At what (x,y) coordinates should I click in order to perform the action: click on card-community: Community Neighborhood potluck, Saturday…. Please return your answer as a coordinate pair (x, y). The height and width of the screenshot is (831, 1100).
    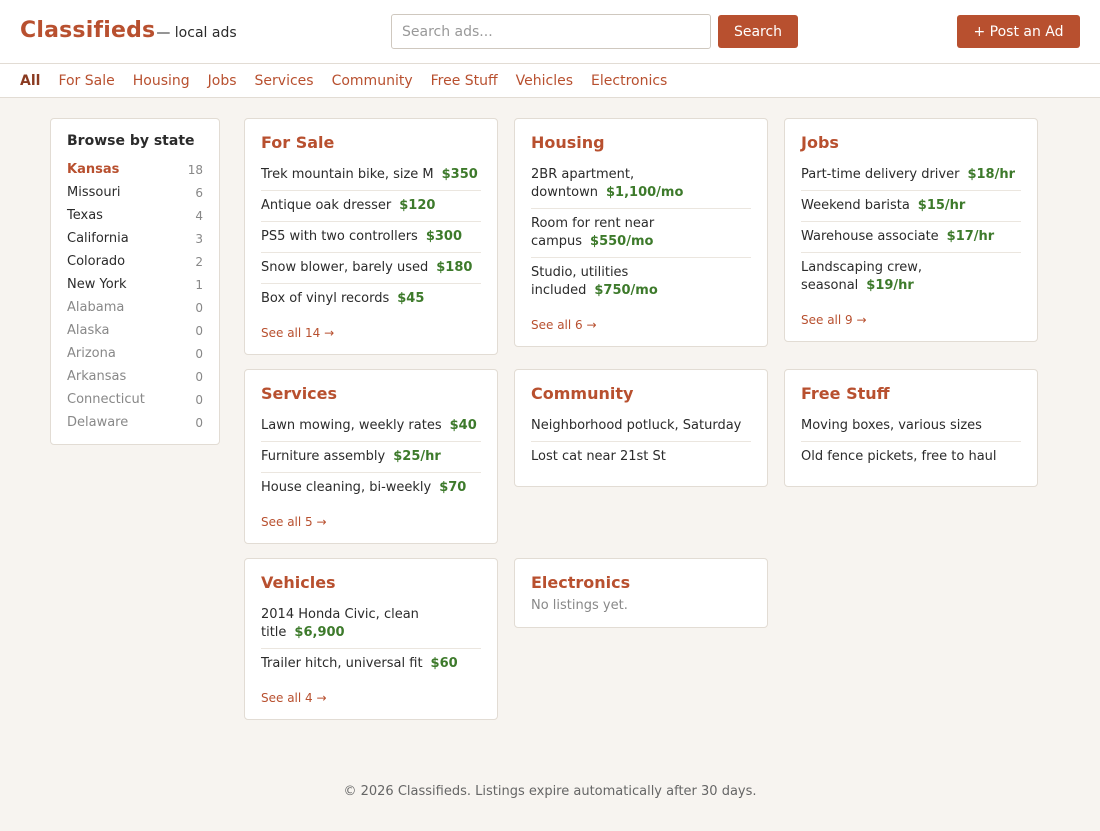
    Looking at the image, I should click on (641, 428).